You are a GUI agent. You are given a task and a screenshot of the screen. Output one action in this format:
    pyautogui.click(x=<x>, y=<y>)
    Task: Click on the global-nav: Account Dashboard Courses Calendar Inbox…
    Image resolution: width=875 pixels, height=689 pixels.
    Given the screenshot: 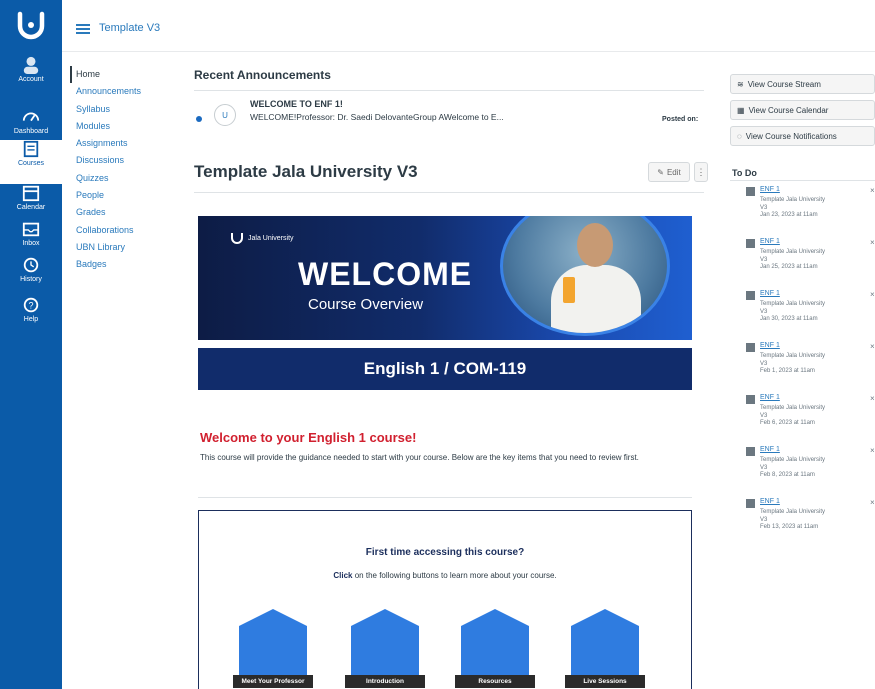 What is the action you would take?
    pyautogui.click(x=31, y=344)
    